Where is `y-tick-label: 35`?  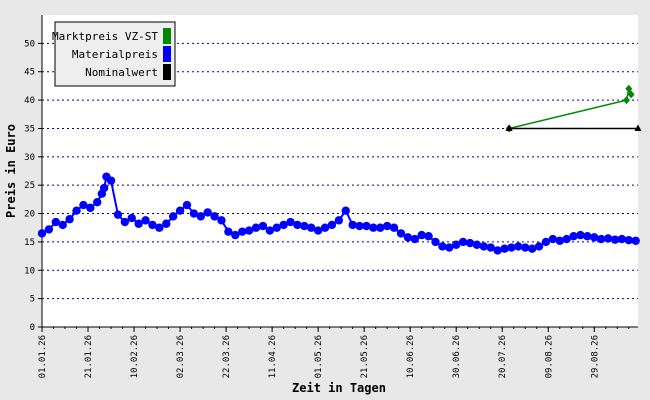 y-tick-label: 35 is located at coordinates (29, 129).